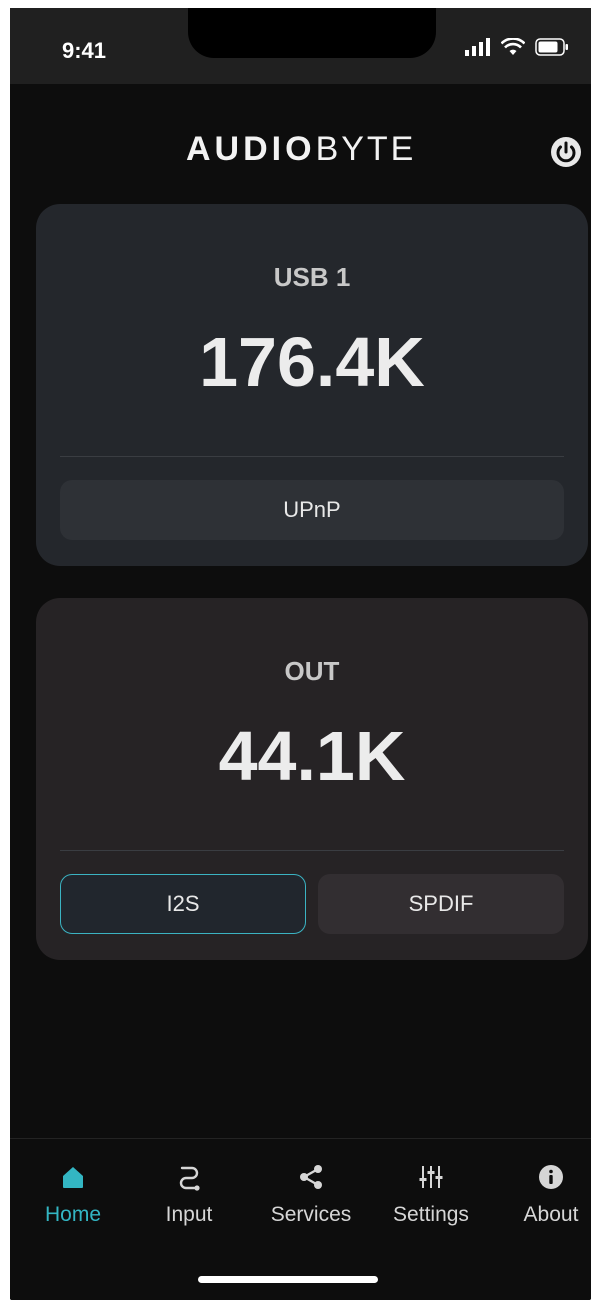 This screenshot has width=601, height=1306. I want to click on share-icon, so click(311, 1177).